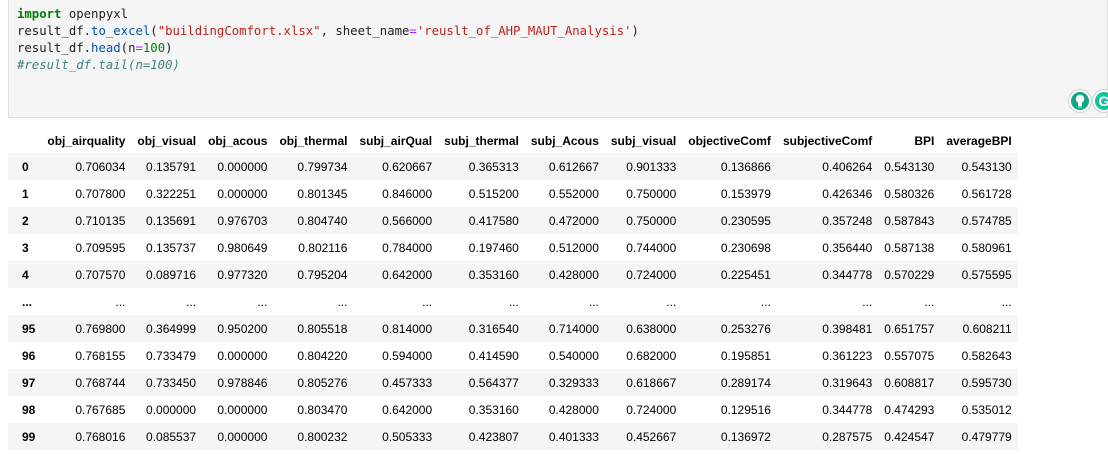 The height and width of the screenshot is (454, 1108). What do you see at coordinates (986, 409) in the screenshot?
I see `table-cell: 0.535012` at bounding box center [986, 409].